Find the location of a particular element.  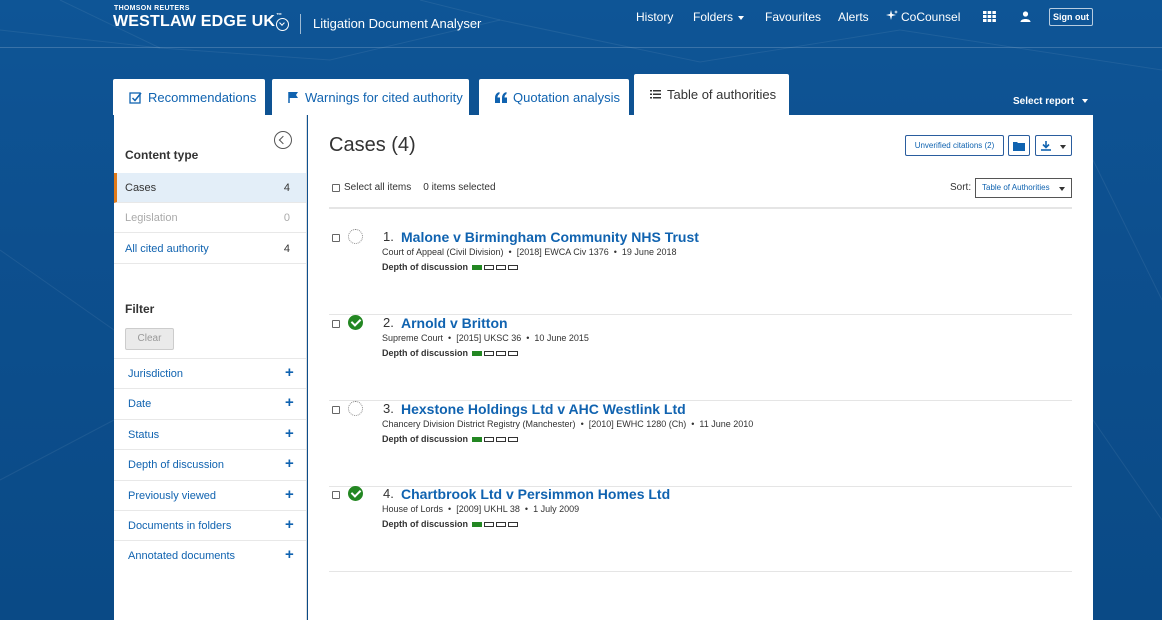

items-selected-count: 0 items selected is located at coordinates (459, 187).